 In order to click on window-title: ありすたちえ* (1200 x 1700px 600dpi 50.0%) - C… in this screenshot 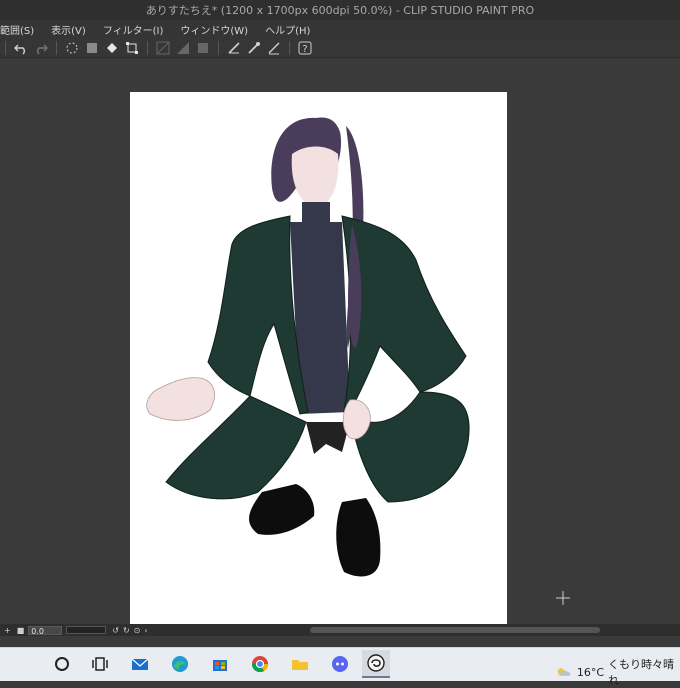, I will do `click(340, 10)`.